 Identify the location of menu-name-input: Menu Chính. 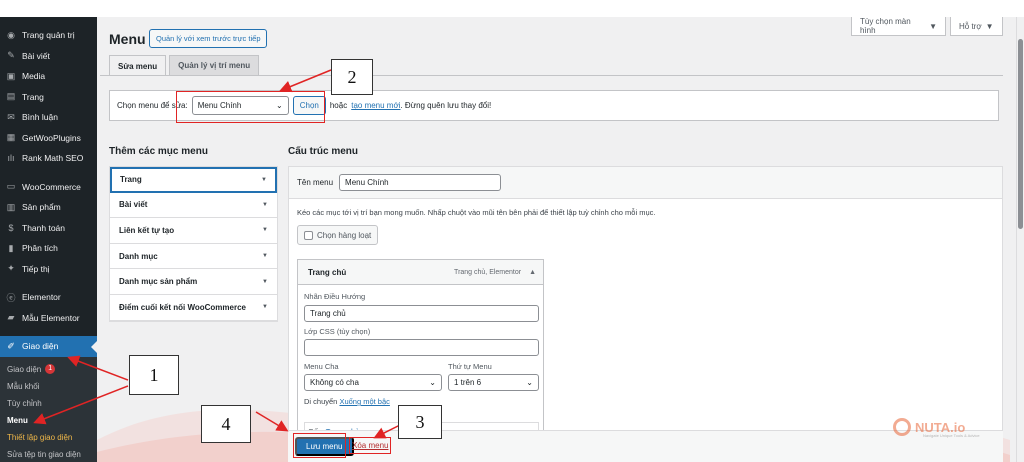
(420, 182).